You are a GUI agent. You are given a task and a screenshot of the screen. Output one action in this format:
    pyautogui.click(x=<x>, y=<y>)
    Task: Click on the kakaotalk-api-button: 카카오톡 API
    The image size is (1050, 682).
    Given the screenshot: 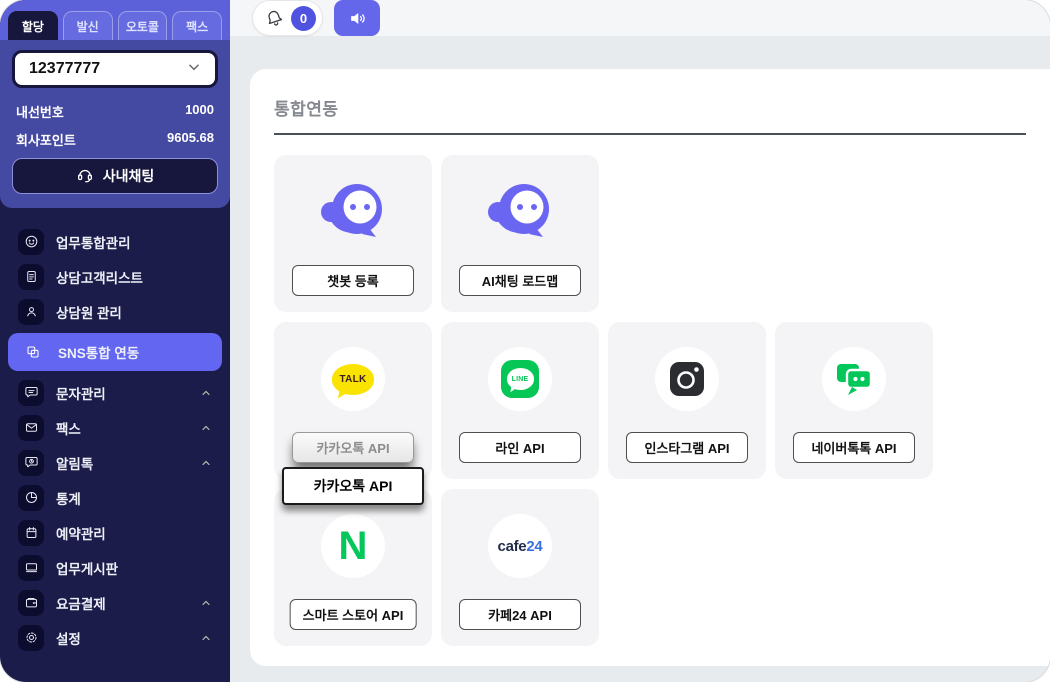 What is the action you would take?
    pyautogui.click(x=353, y=447)
    